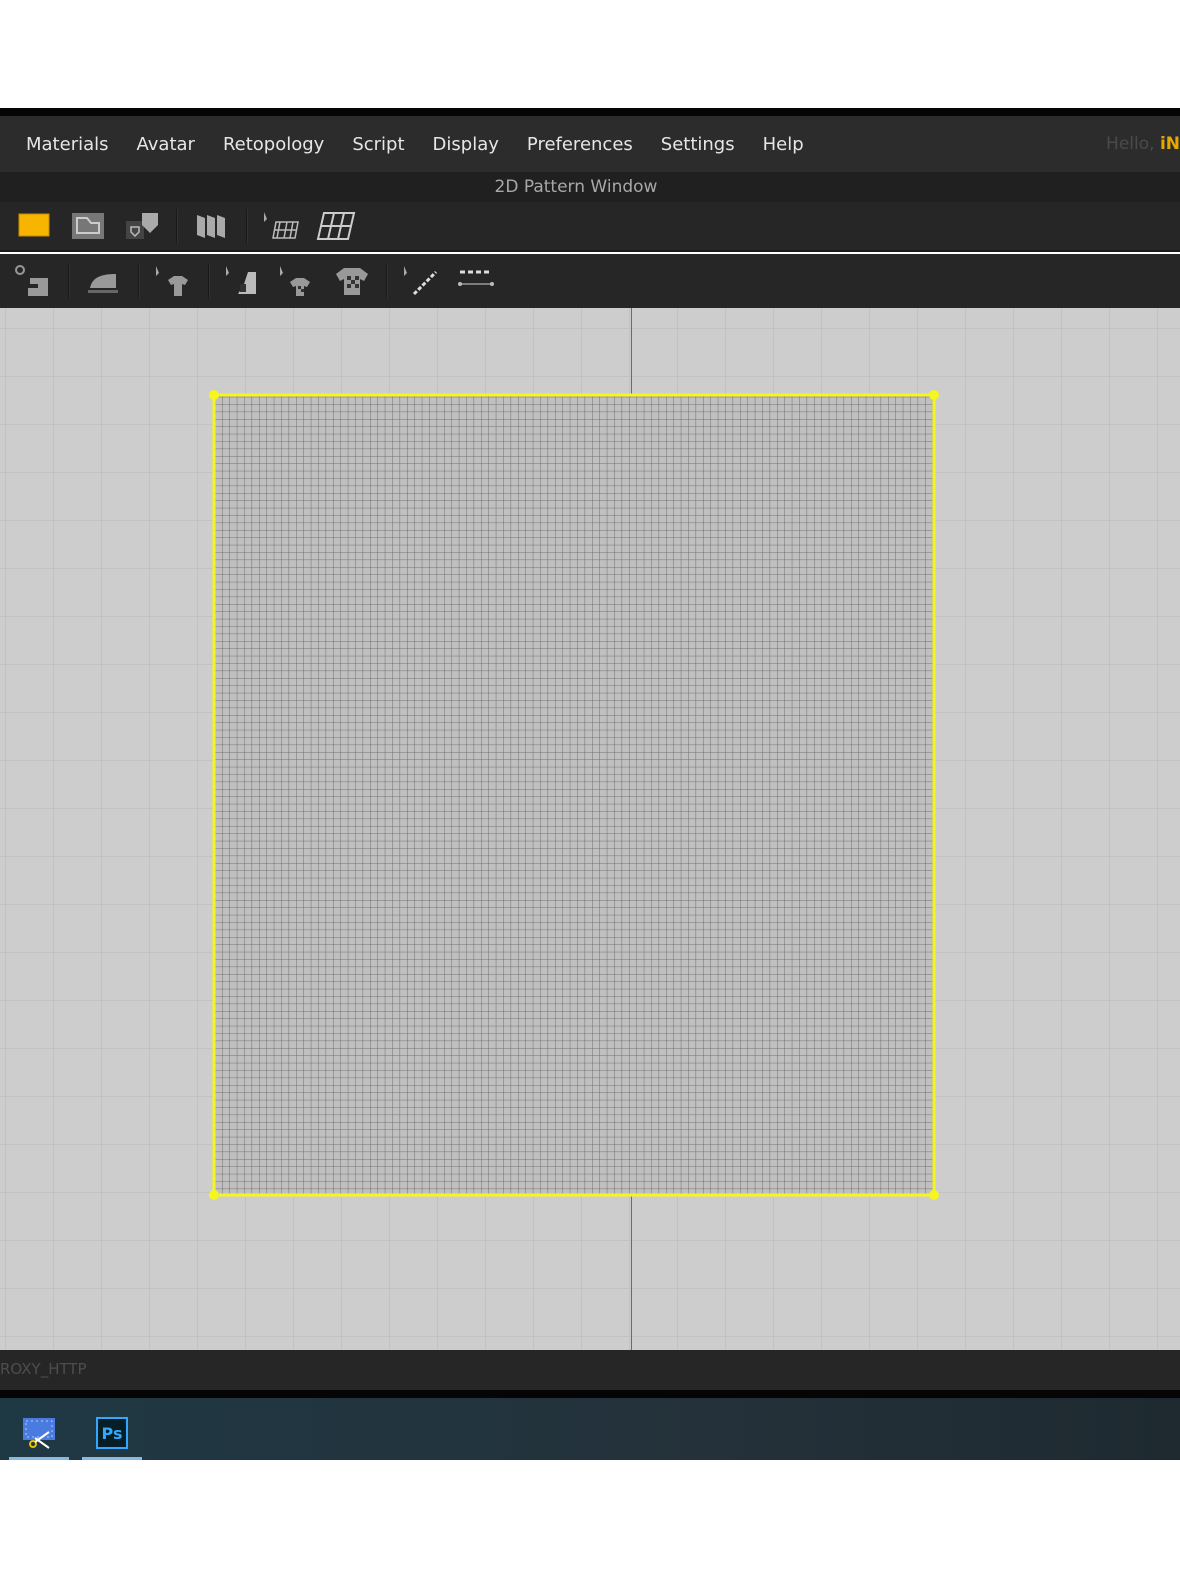 This screenshot has height=1573, width=1180. I want to click on toolbar-primary, so click(590, 227).